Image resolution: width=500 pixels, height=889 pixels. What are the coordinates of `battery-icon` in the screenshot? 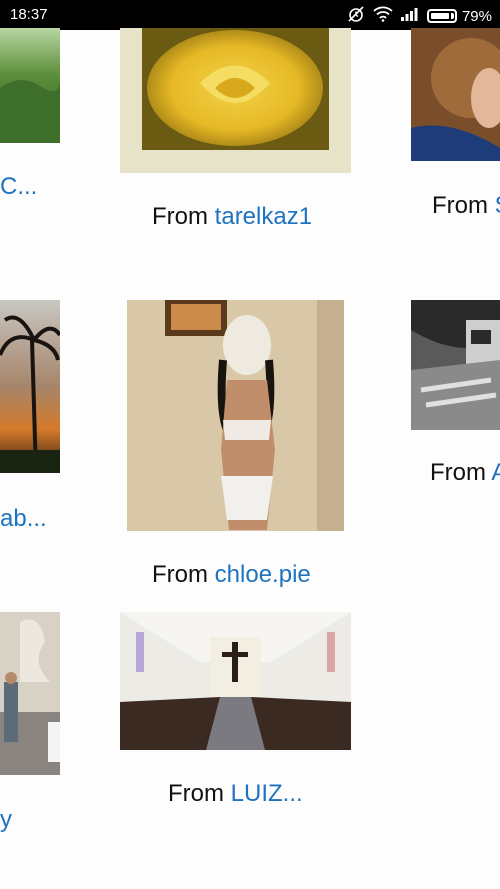 It's located at (441, 16).